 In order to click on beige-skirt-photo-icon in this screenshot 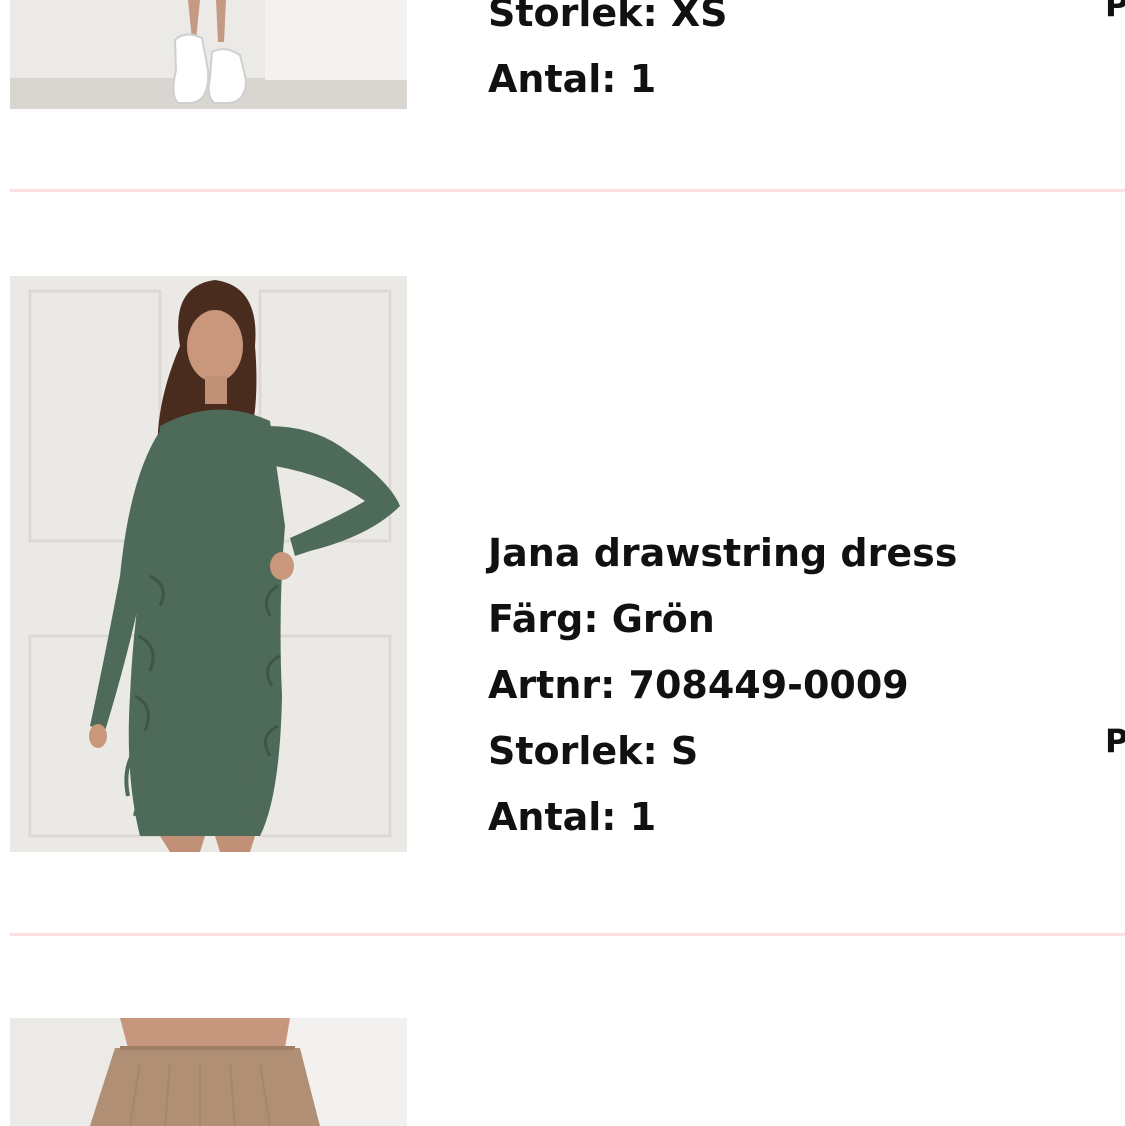, I will do `click(208, 1072)`.